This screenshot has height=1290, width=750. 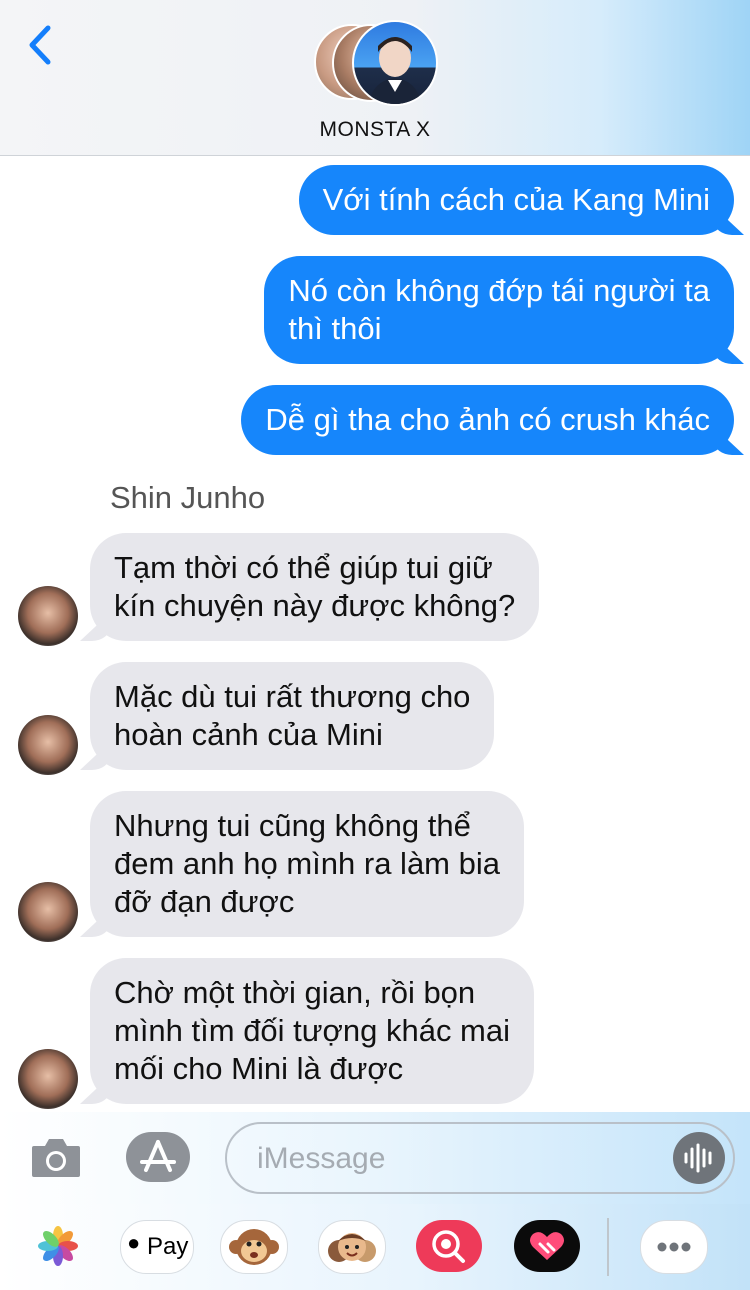 I want to click on more-apps-icon, so click(x=674, y=1247).